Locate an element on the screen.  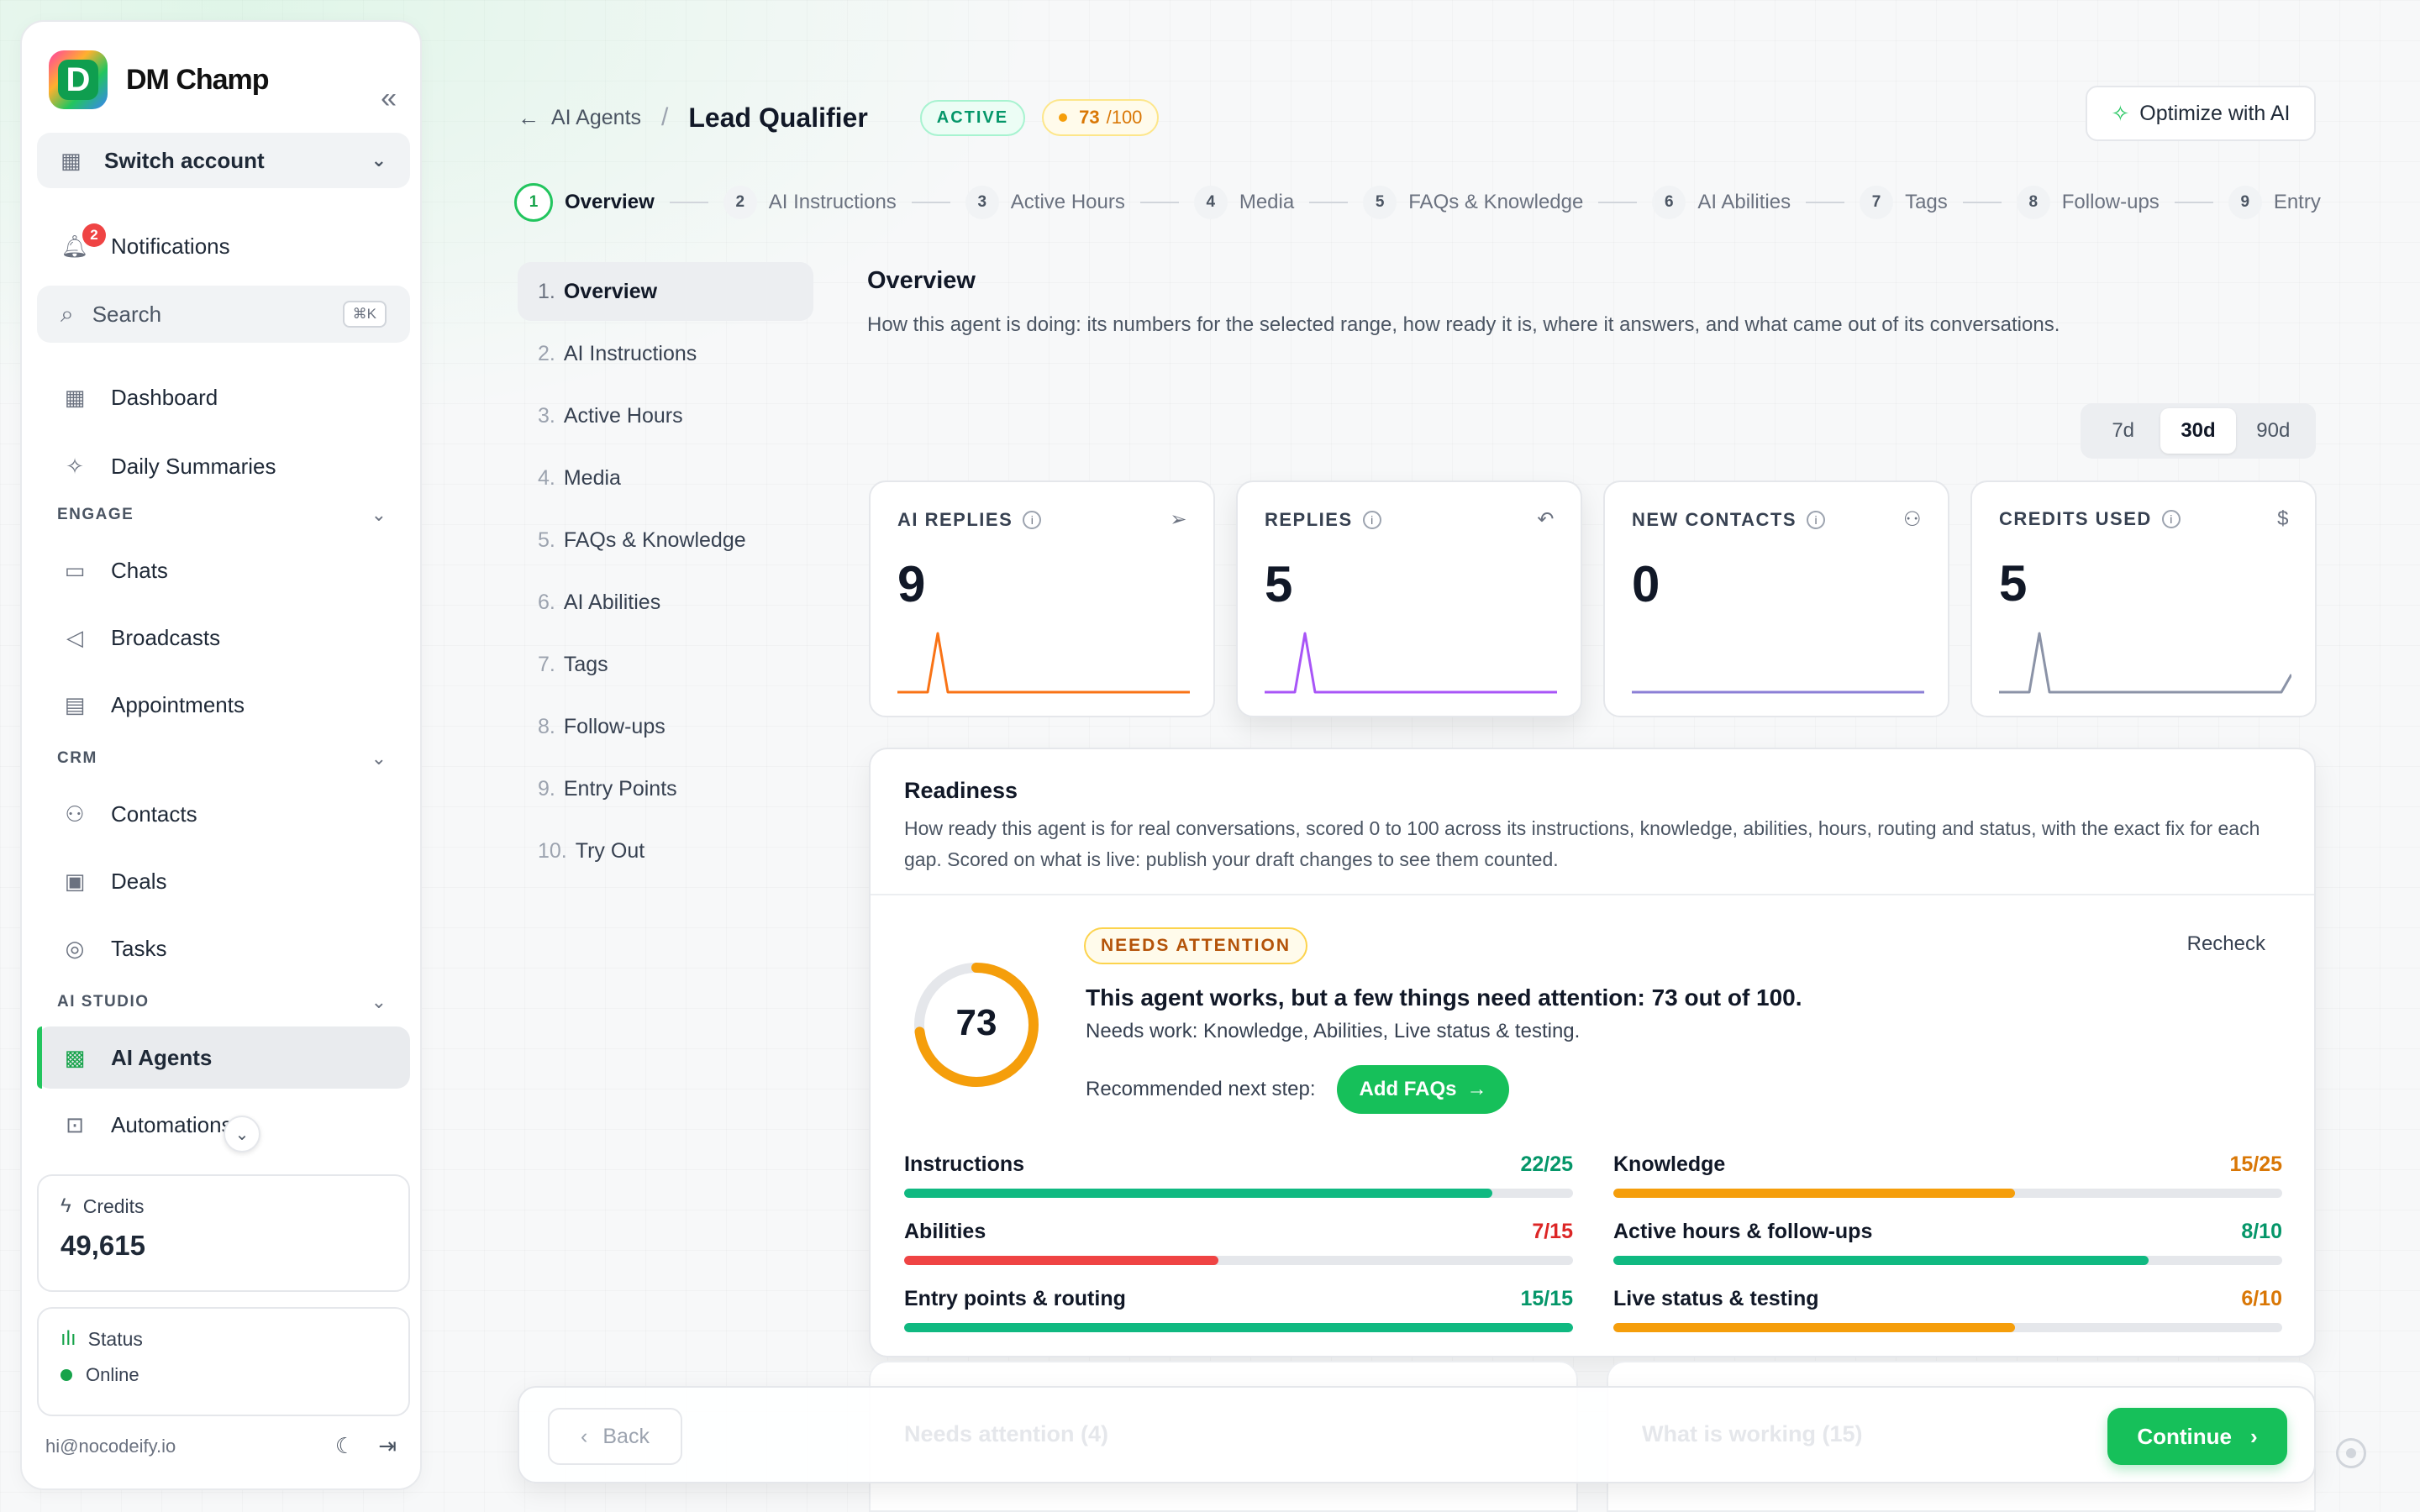
switch-account-button: ▦ Switch account ⌄ is located at coordinates (224, 160).